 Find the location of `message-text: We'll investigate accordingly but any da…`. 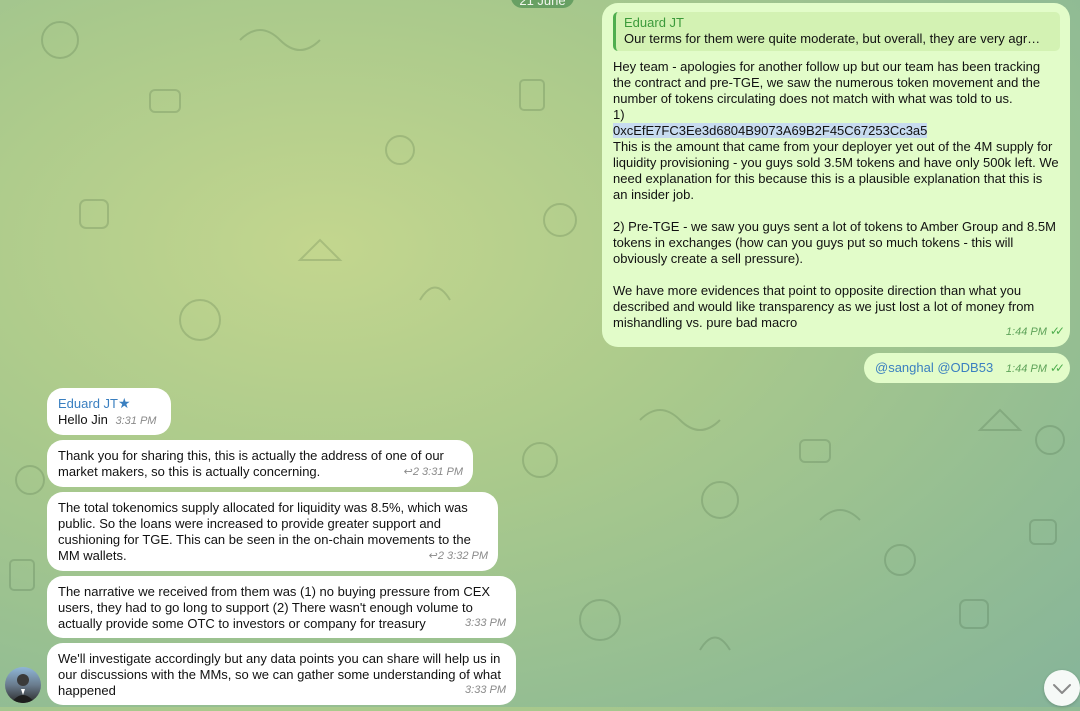

message-text: We'll investigate accordingly but any da… is located at coordinates (279, 674).